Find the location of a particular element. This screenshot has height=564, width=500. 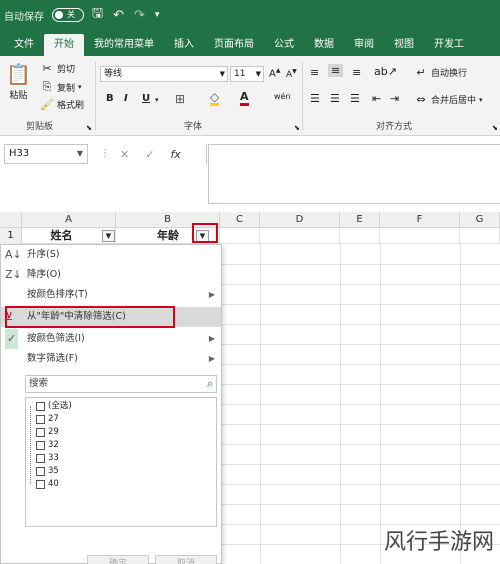

fill-color-icon: ◇ is located at coordinates (215, 98).